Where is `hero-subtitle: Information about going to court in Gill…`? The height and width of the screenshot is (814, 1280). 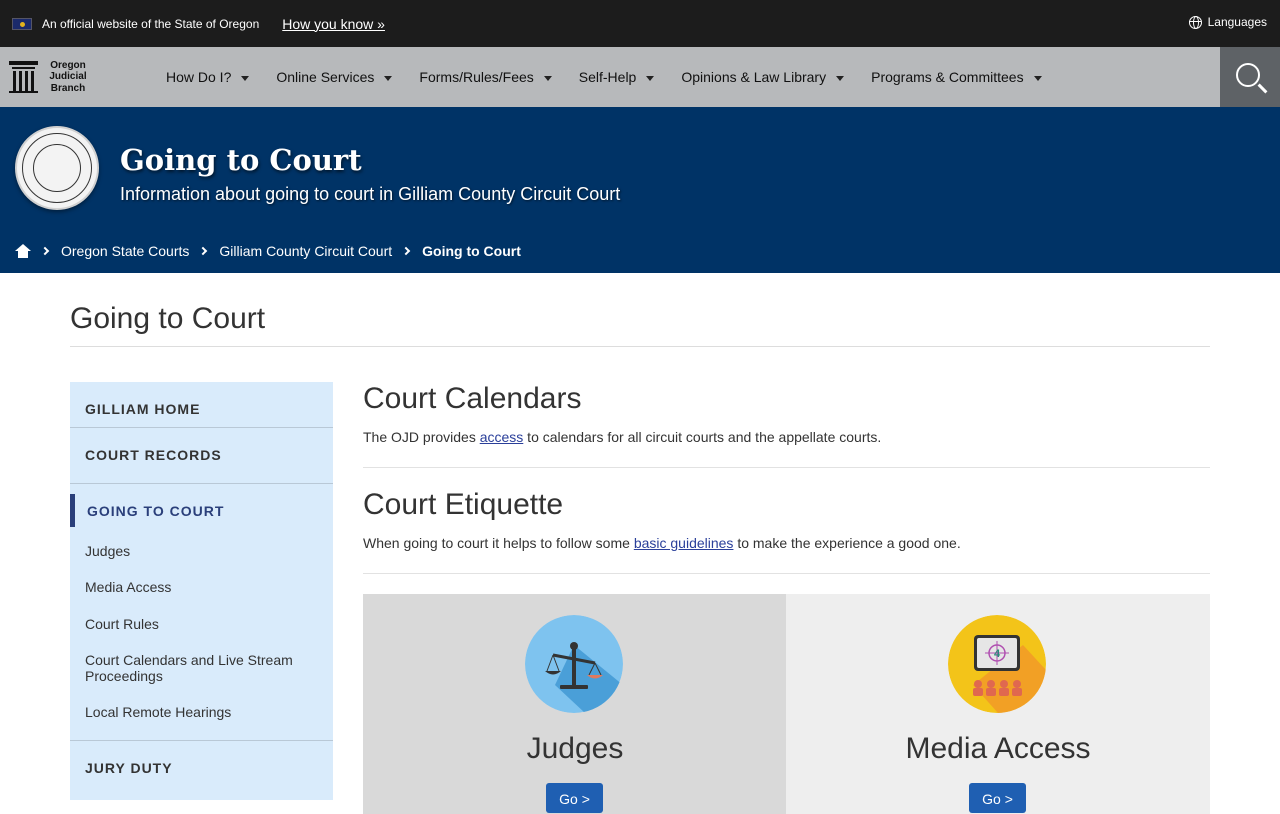 hero-subtitle: Information about going to court in Gill… is located at coordinates (370, 194).